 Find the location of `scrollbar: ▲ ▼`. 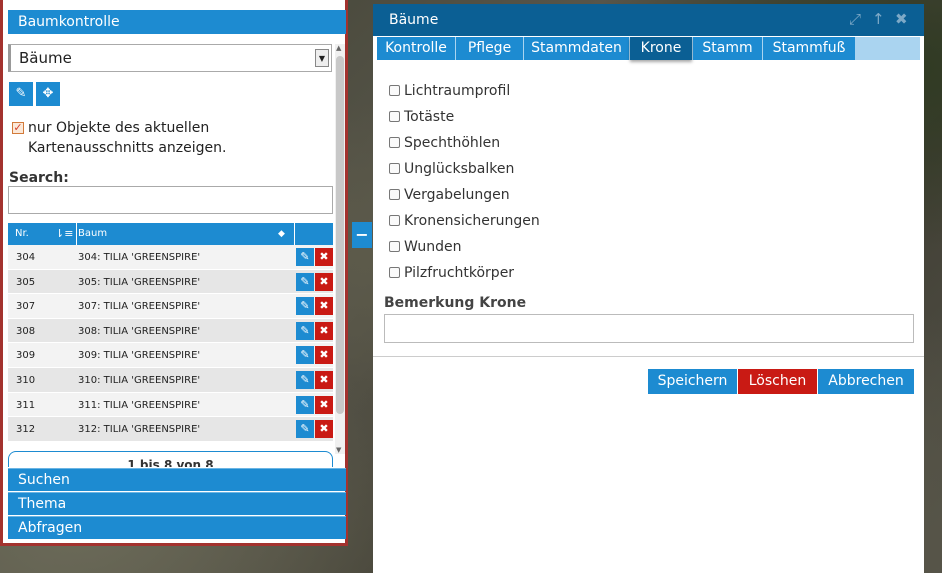

scrollbar: ▲ ▼ is located at coordinates (340, 249).